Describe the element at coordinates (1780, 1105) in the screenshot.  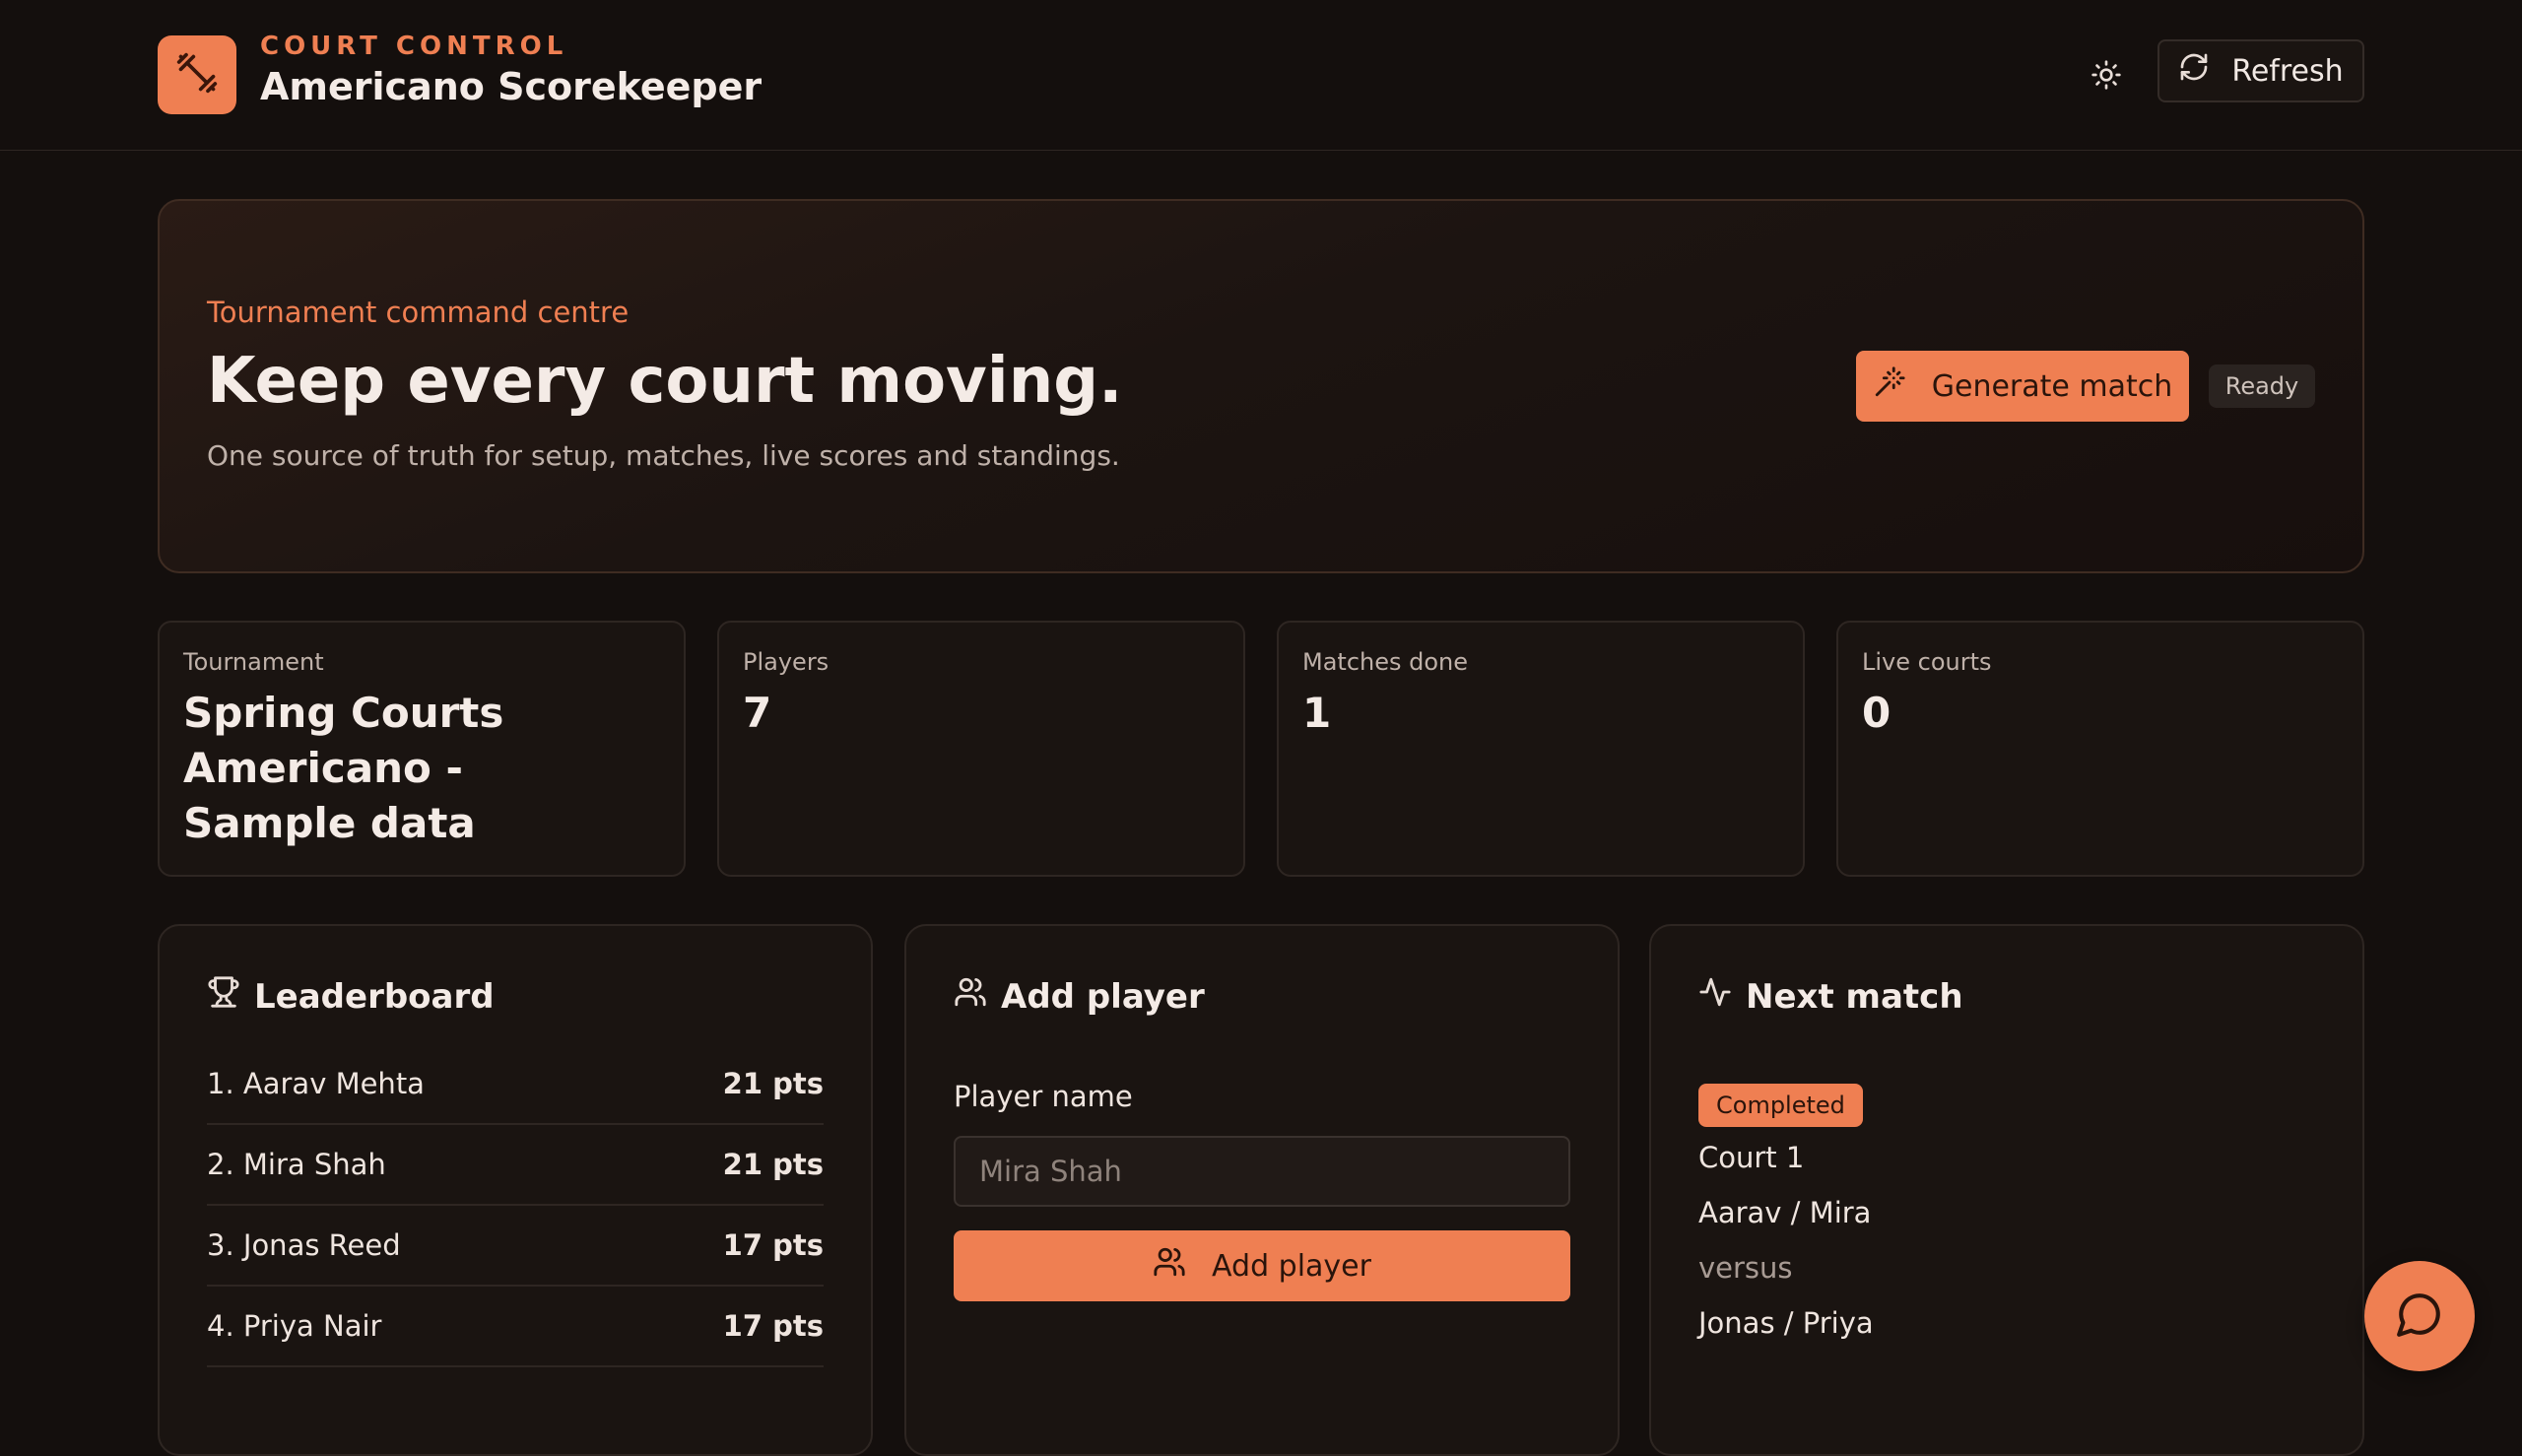
I see `match-status-badge: Completed` at that location.